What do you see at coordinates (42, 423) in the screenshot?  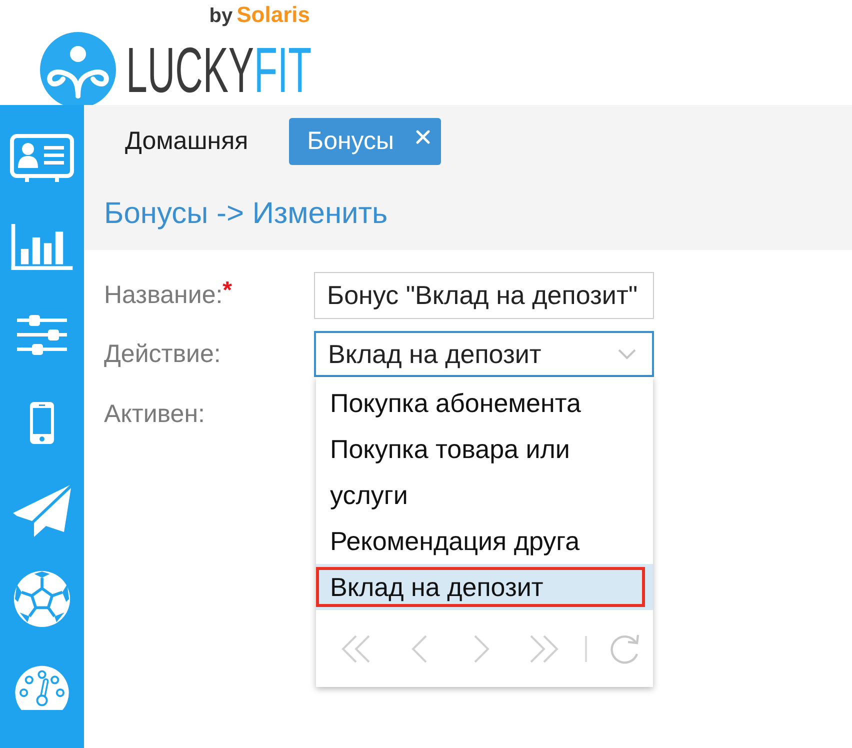 I see `smartphone-icon` at bounding box center [42, 423].